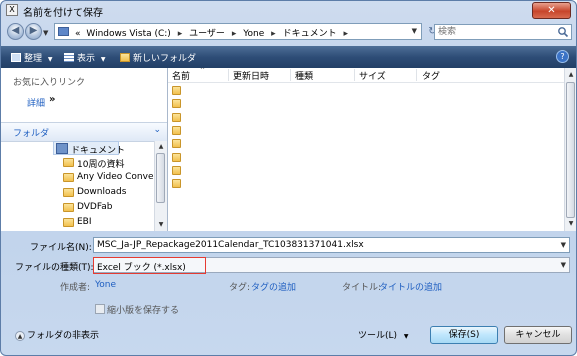 This screenshot has height=356, width=577. I want to click on excel-app-icon: X, so click(12, 10).